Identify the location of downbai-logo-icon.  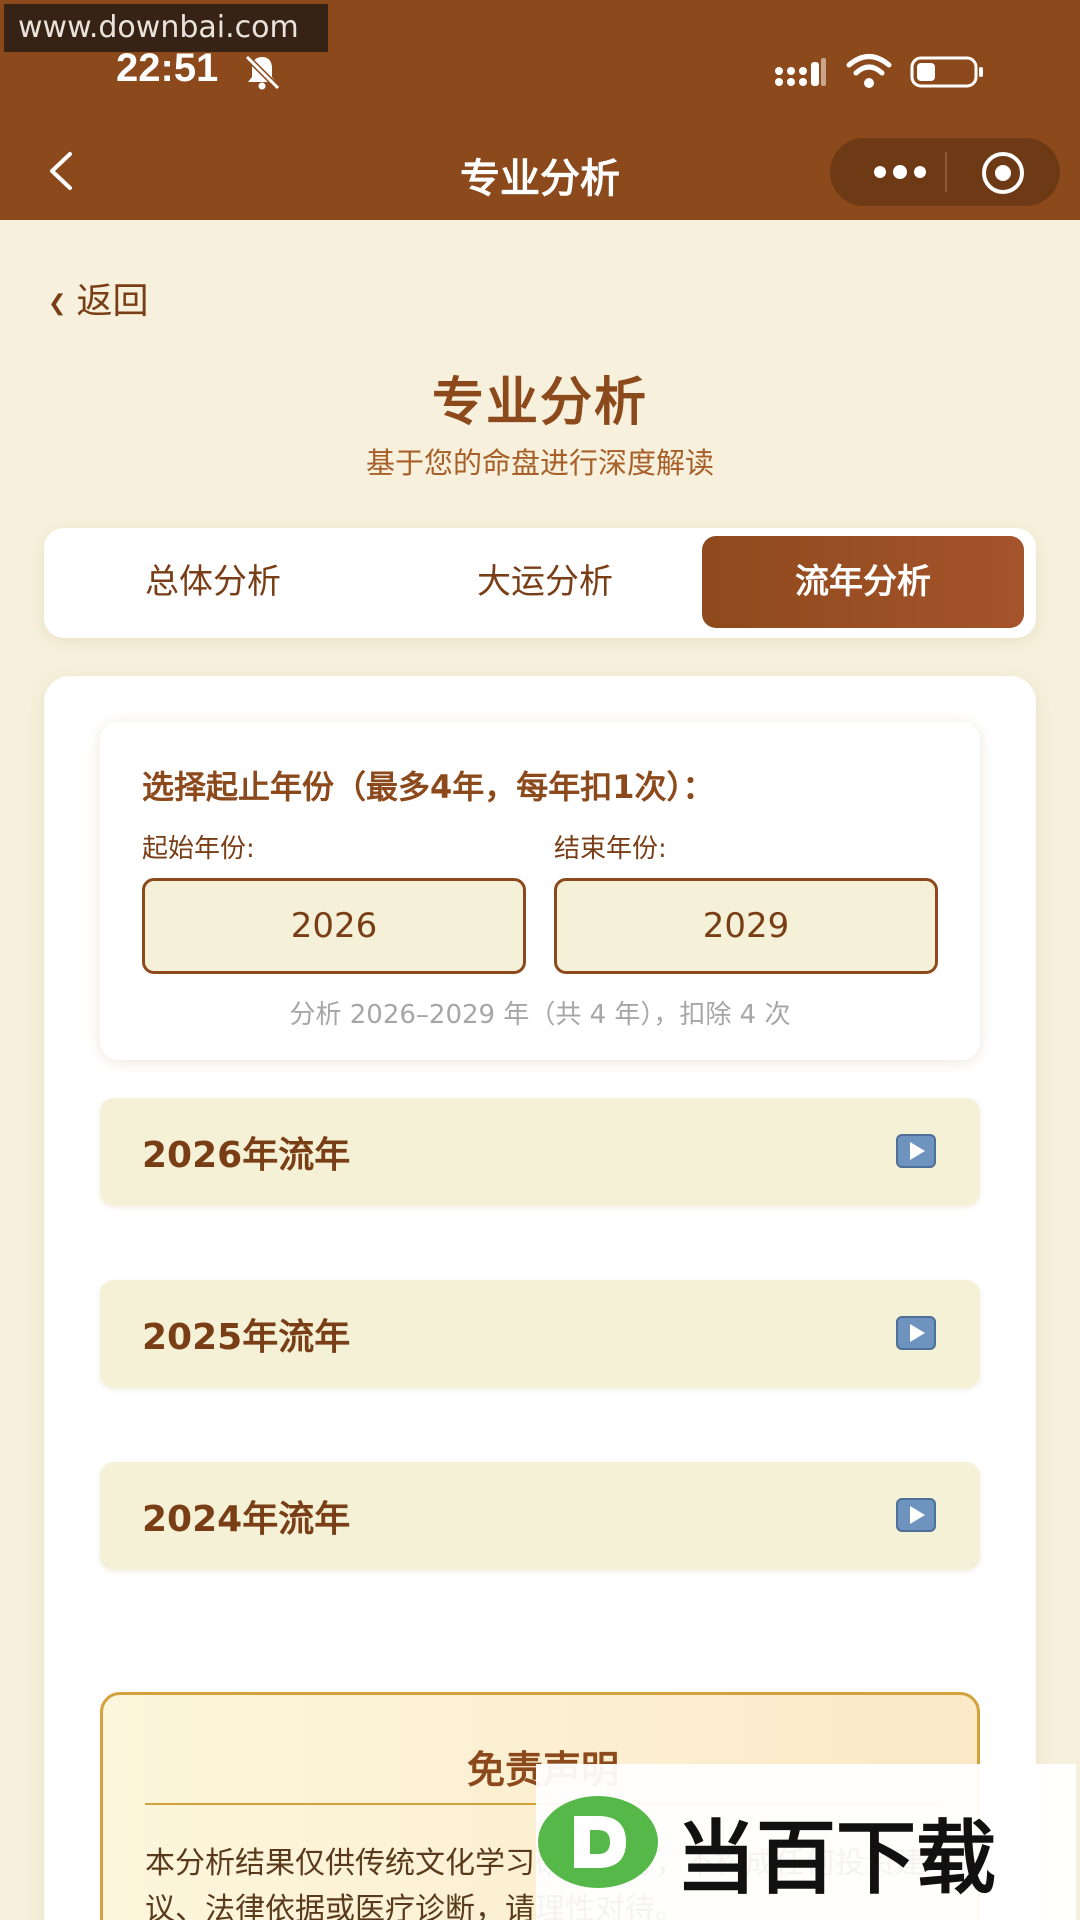
(598, 1842).